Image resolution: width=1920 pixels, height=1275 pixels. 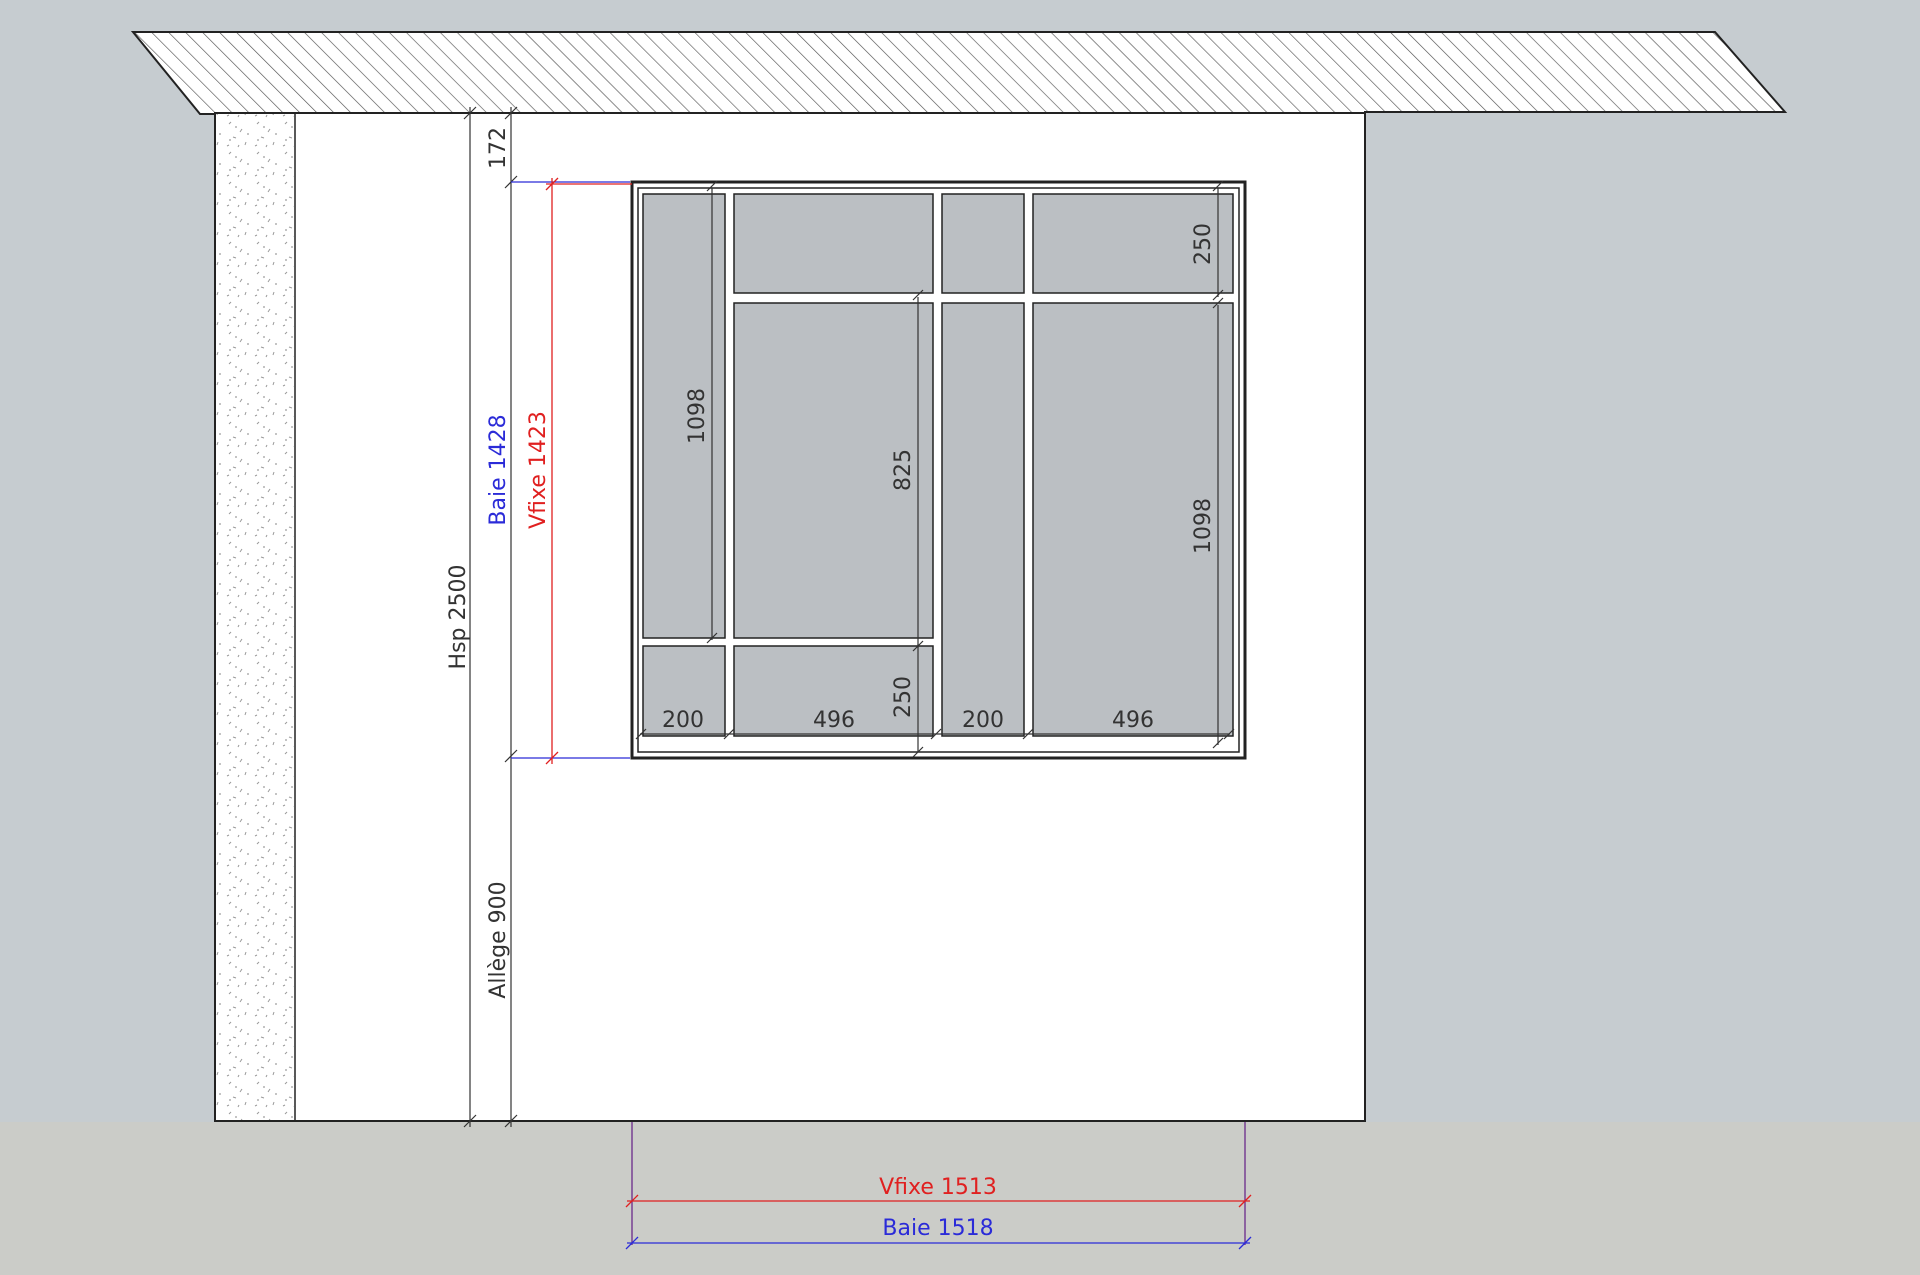 What do you see at coordinates (498, 469) in the screenshot?
I see `dim-baie-height: Baie 1428` at bounding box center [498, 469].